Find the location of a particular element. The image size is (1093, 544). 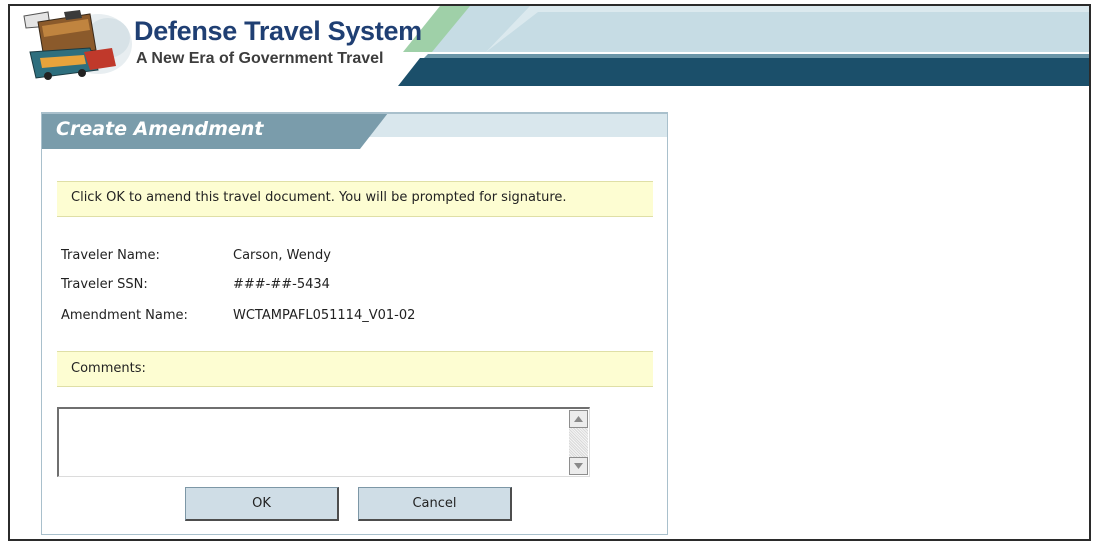

scroll-up-button is located at coordinates (578, 419).